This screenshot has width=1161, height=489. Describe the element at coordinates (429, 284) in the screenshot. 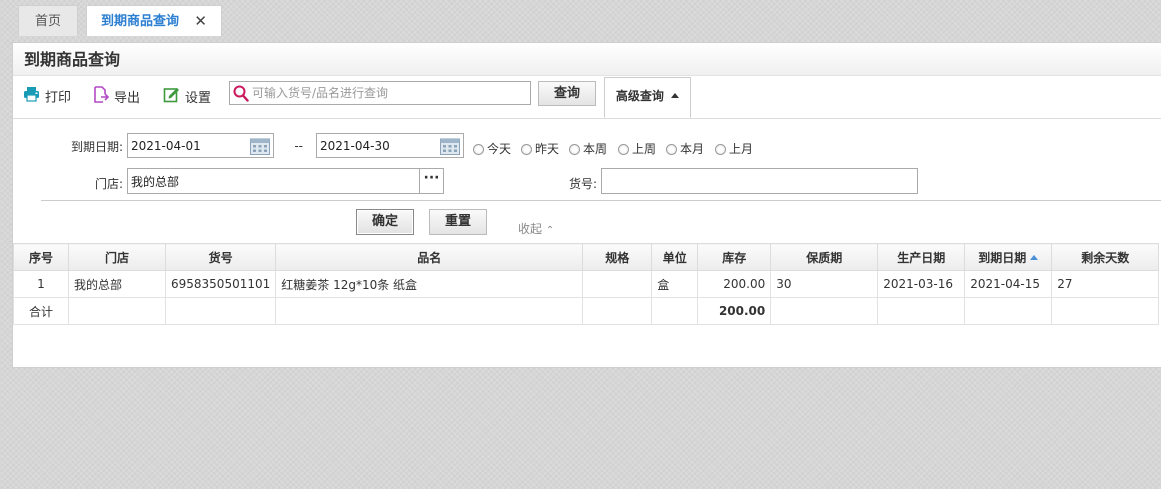

I see `cell-product-name: 红糖姜茶 12g*10条 纸盒` at that location.